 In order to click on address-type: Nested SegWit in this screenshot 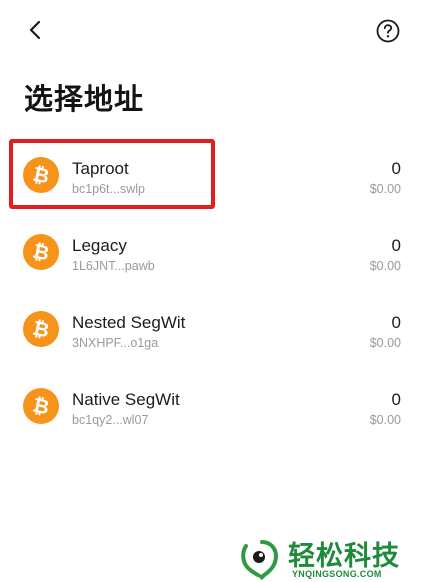, I will do `click(129, 322)`.